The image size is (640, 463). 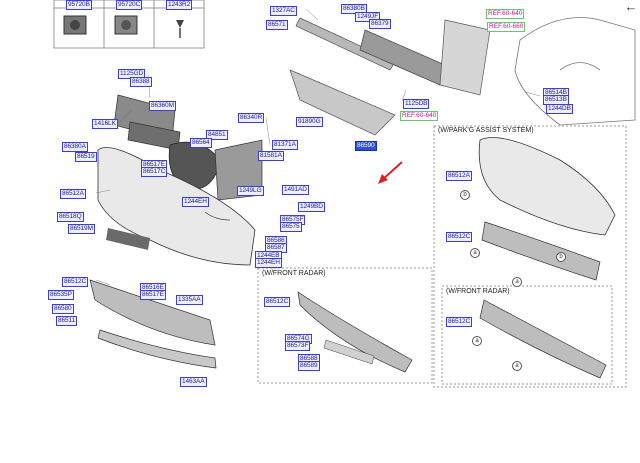 What do you see at coordinates (105, 124) in the screenshot?
I see `label-1416lk: 1416LK` at bounding box center [105, 124].